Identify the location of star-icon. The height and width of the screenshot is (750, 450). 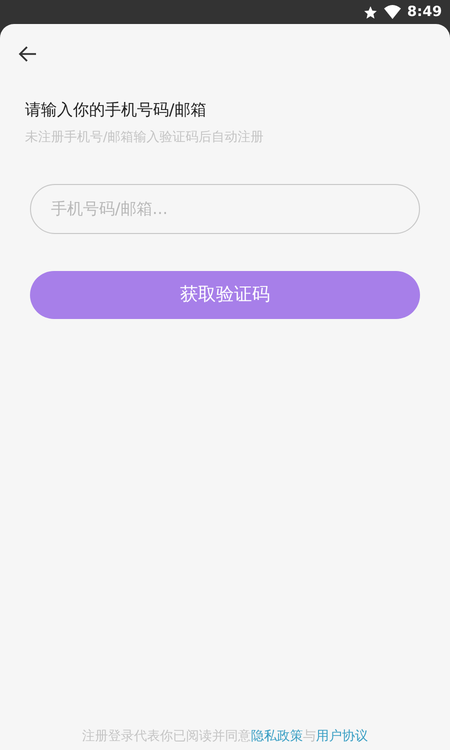
(370, 12).